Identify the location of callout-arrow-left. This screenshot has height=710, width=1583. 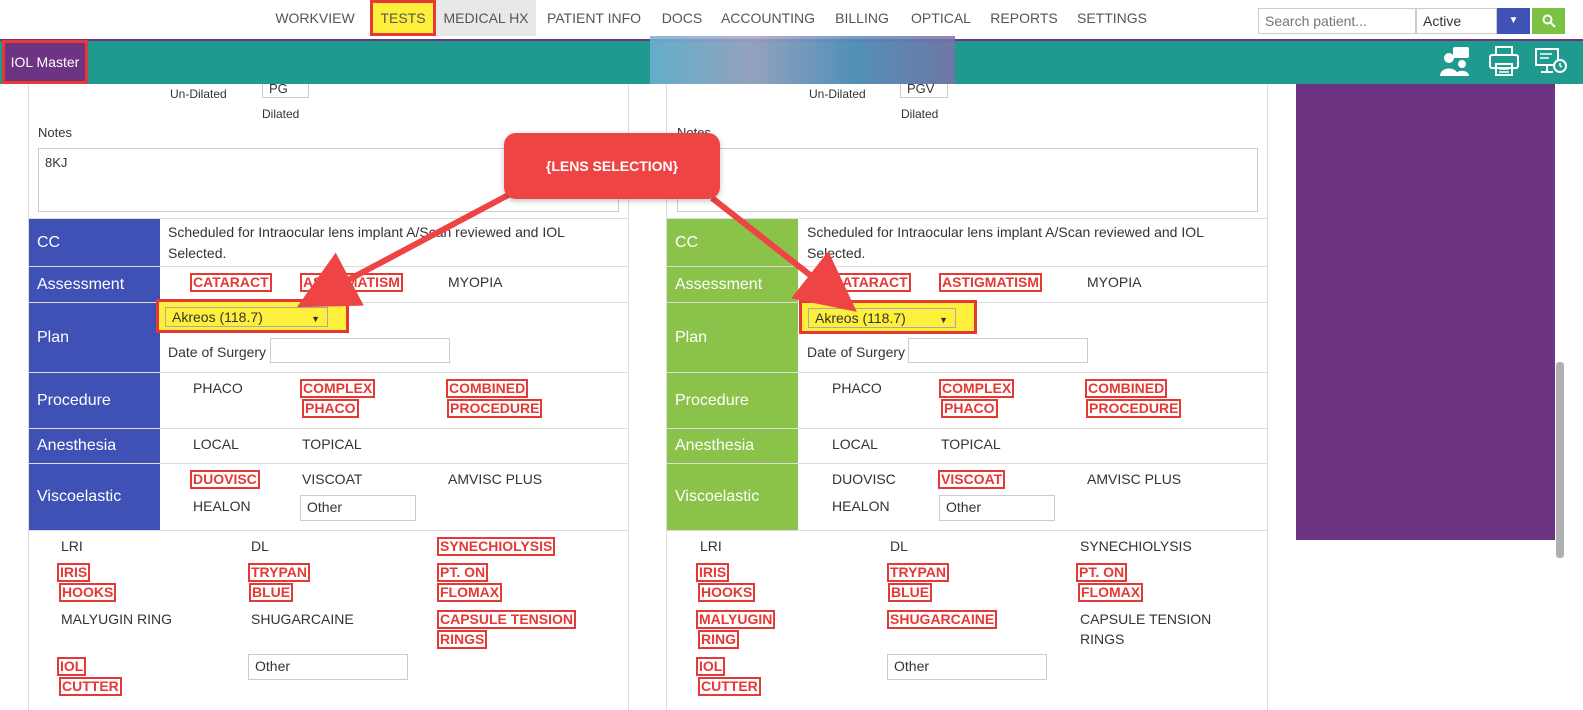
(405, 249).